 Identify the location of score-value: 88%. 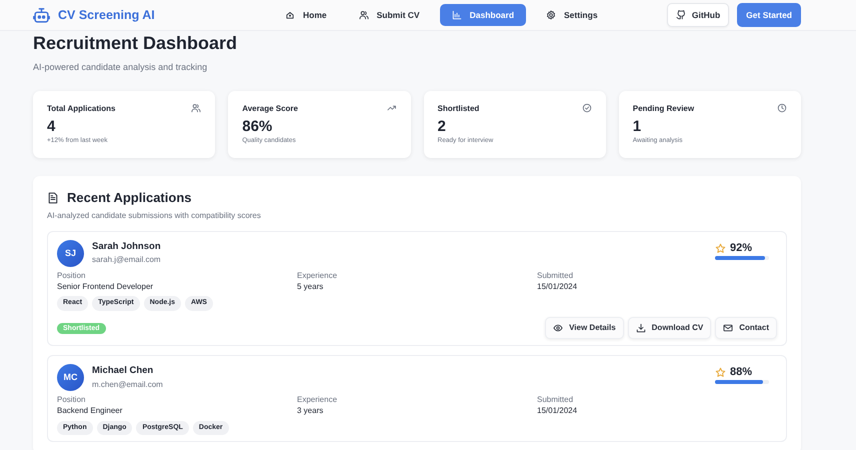
(741, 372).